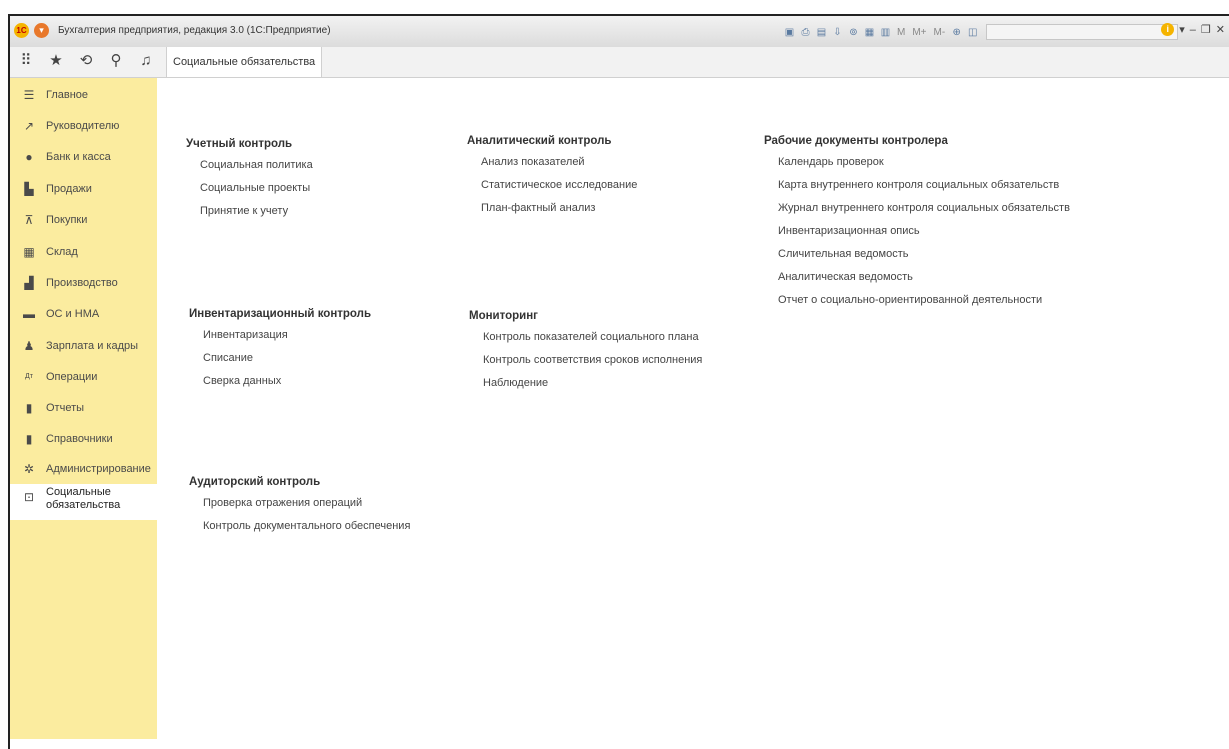  What do you see at coordinates (1206, 29) in the screenshot?
I see `restore-icon: ❐` at bounding box center [1206, 29].